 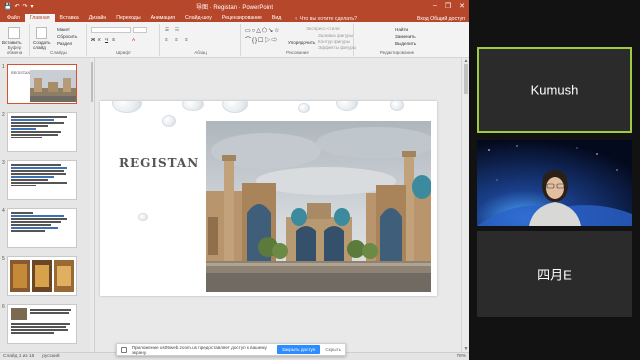 I want to click on screen-share-icon, so click(x=124, y=349).